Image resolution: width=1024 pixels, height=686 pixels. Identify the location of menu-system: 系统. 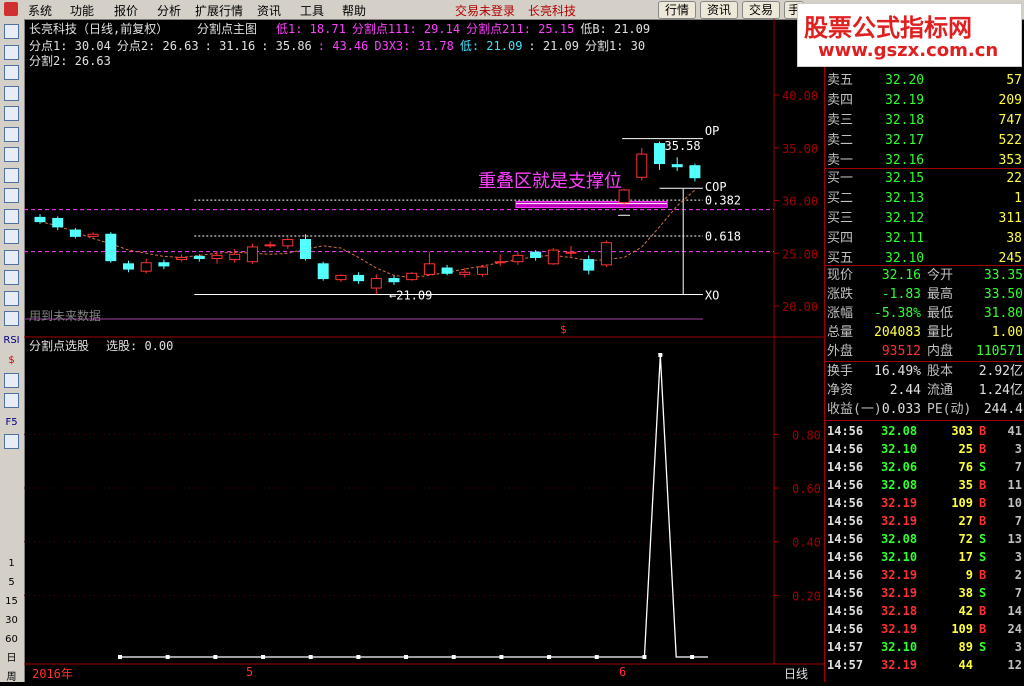
(40, 10).